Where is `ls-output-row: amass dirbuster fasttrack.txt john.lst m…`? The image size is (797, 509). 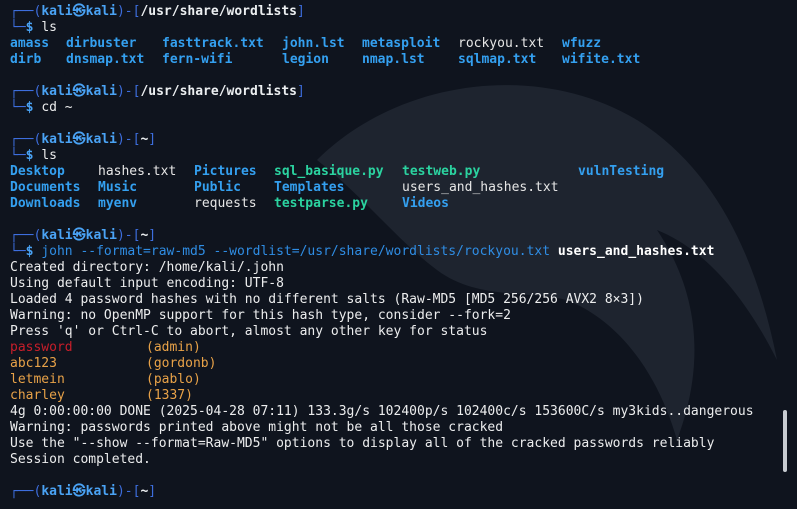
ls-output-row: amass dirbuster fasttrack.txt john.lst m… is located at coordinates (306, 43).